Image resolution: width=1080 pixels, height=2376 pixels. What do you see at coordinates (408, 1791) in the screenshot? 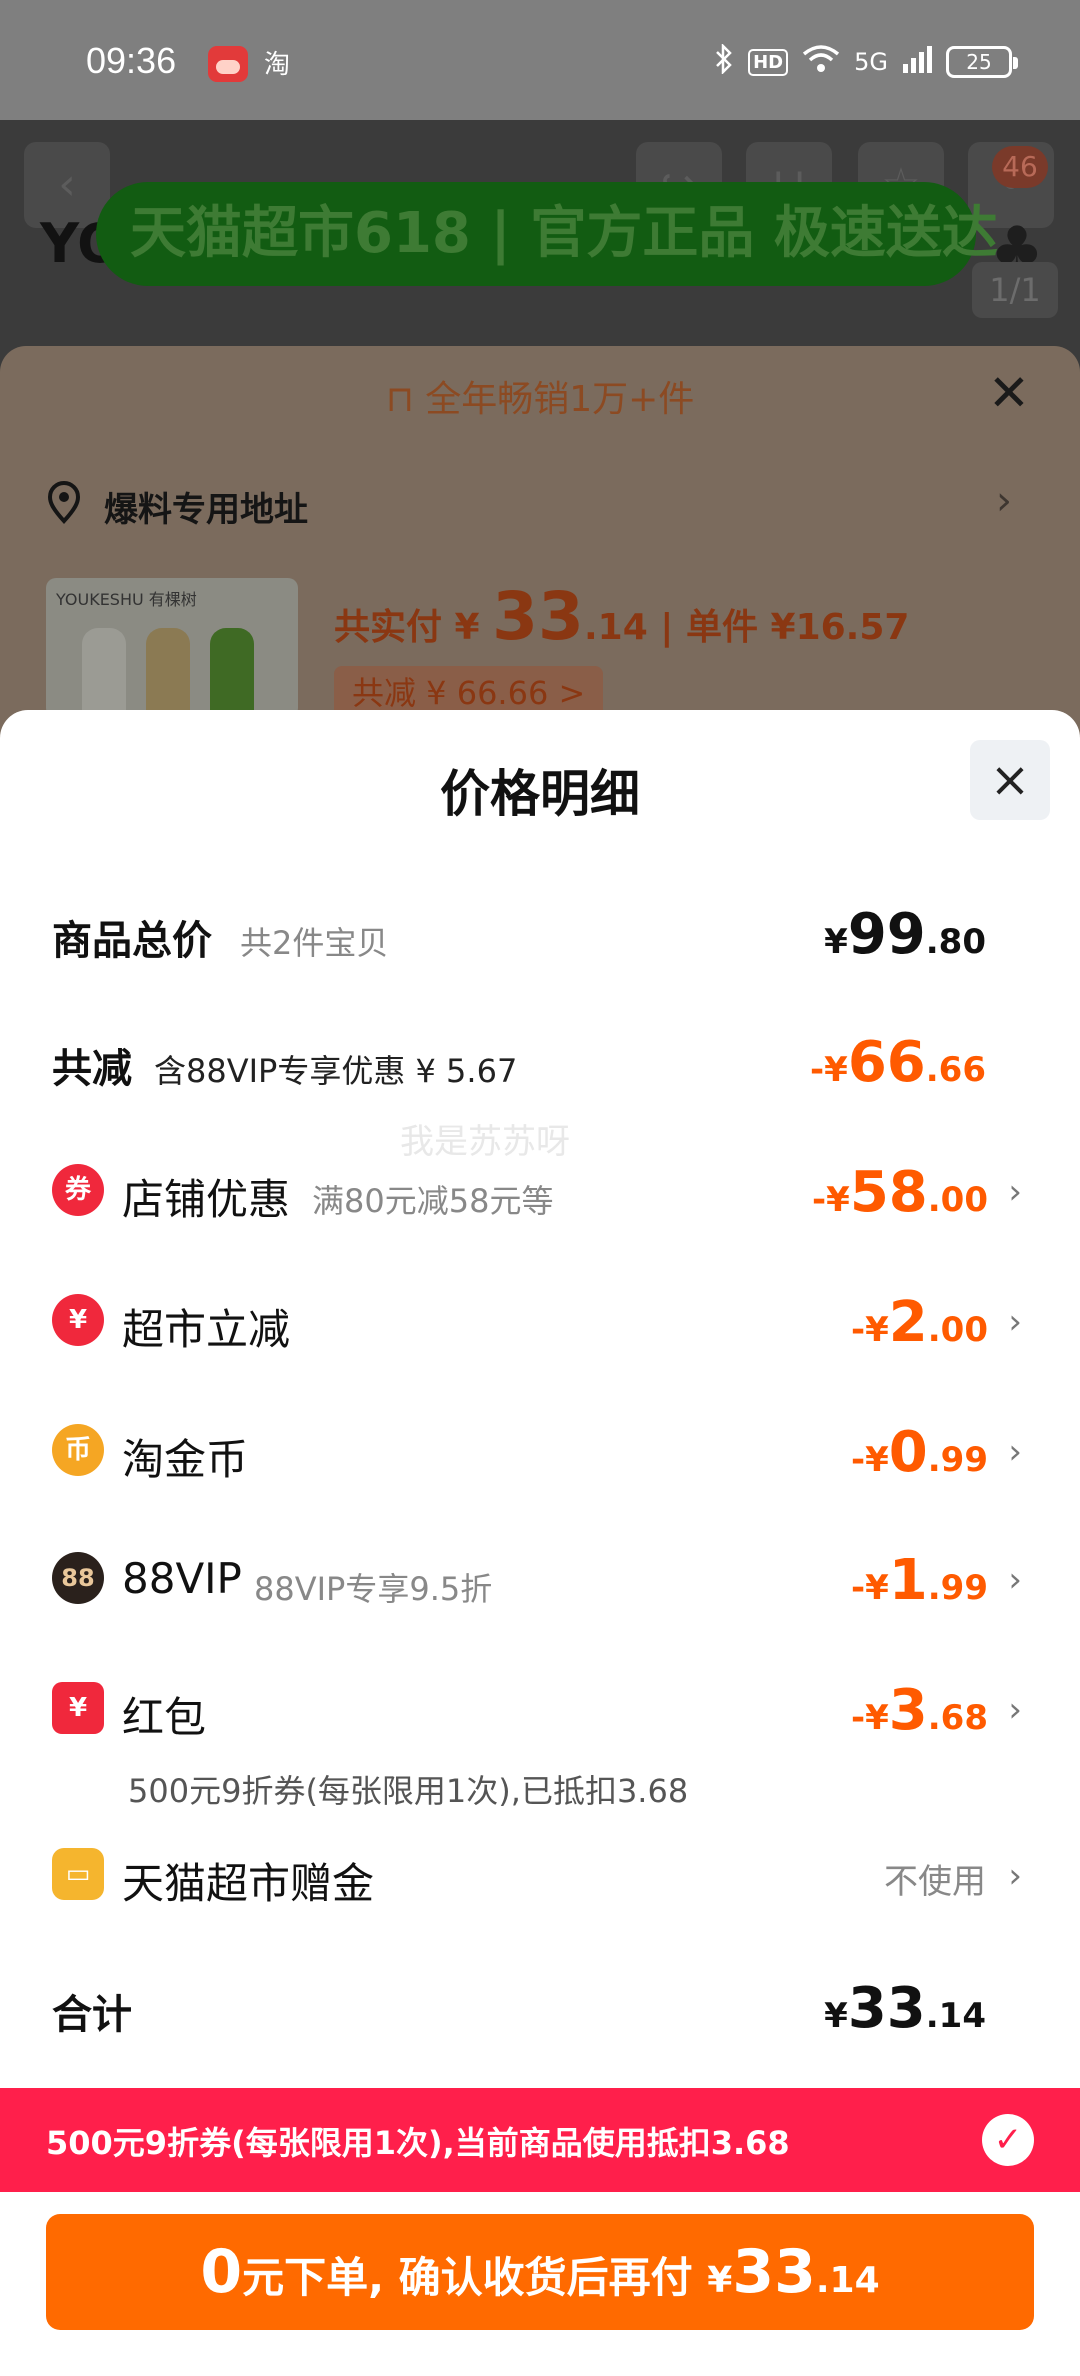
I see `red-packet-note: 500元9折券(每张限用1次),已抵扣3.68` at bounding box center [408, 1791].